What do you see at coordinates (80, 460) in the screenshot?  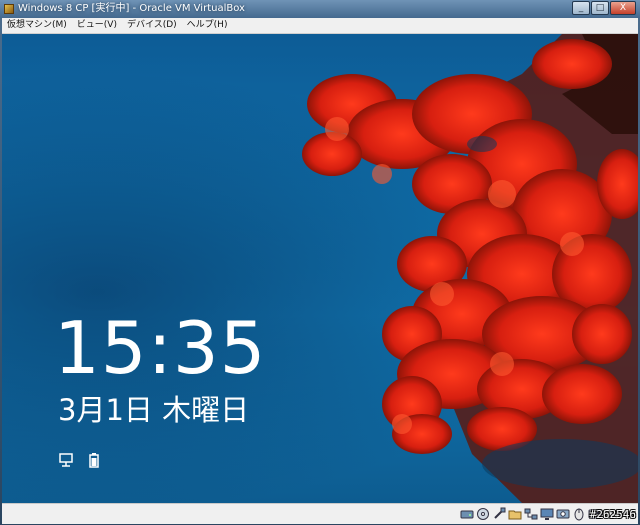 I see `lockscreen-status` at bounding box center [80, 460].